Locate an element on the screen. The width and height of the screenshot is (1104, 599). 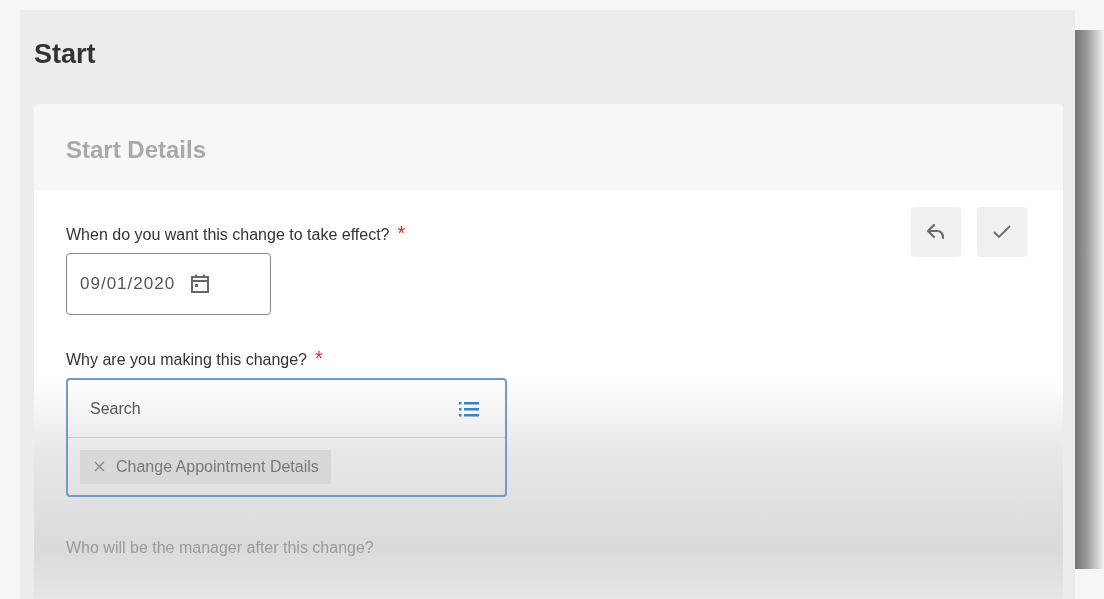
remove-icon is located at coordinates (99, 466).